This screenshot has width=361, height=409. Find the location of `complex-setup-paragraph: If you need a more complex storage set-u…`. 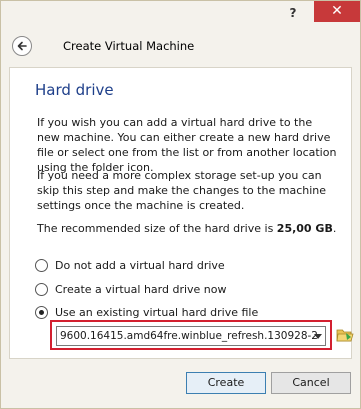

complex-setup-paragraph: If you need a more complex storage set-u… is located at coordinates (182, 190).